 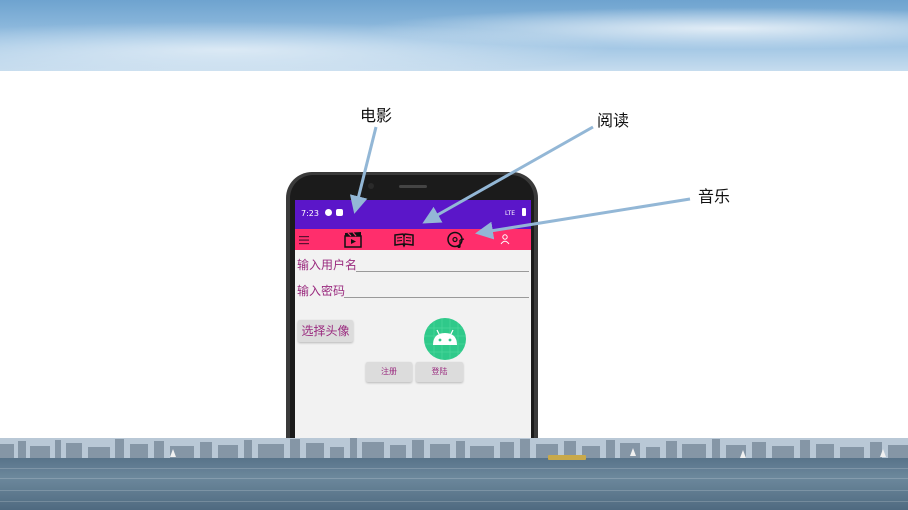 What do you see at coordinates (389, 372) in the screenshot?
I see `register-button: 注册` at bounding box center [389, 372].